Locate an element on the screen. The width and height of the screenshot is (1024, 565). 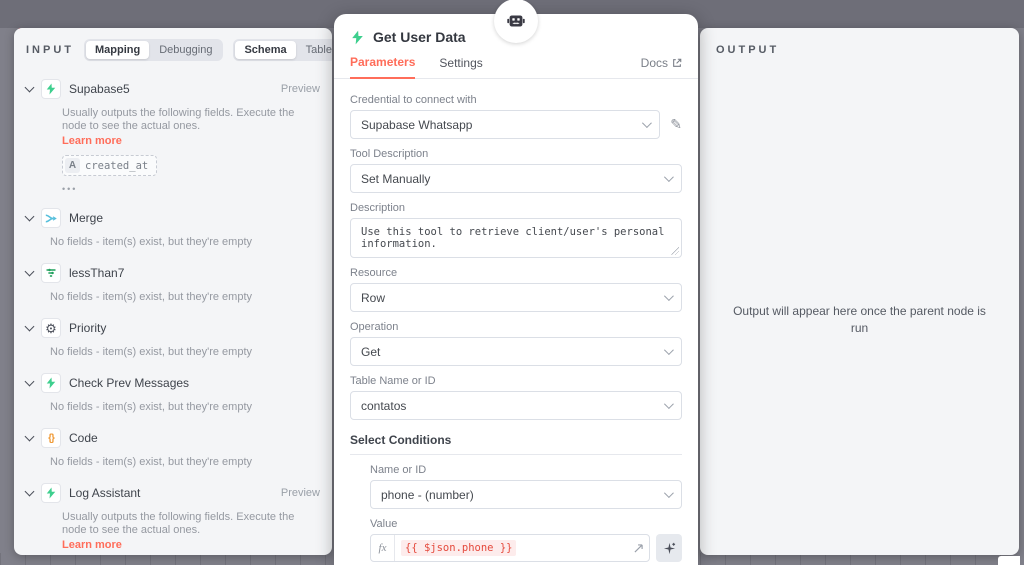
node-name: Priority is located at coordinates (88, 328).